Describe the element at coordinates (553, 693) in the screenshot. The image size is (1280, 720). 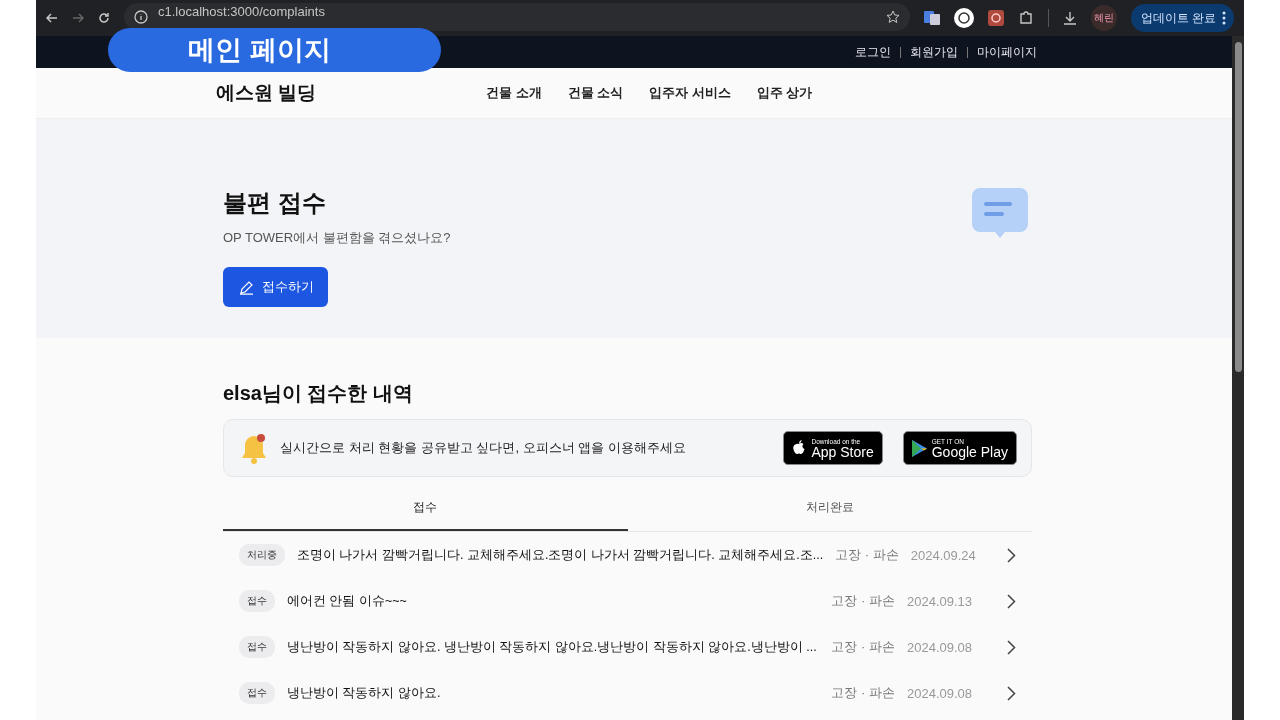
I see `complaint-title: 냉난방이 작동하지 않아요.` at that location.